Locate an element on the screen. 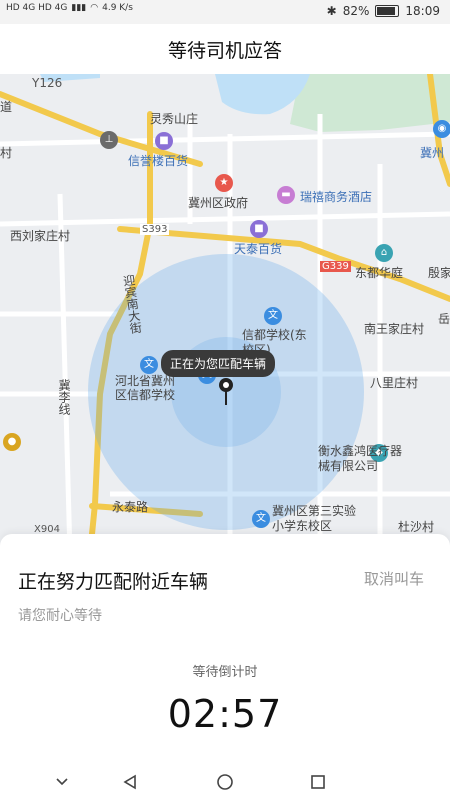  home-icon is located at coordinates (225, 782).